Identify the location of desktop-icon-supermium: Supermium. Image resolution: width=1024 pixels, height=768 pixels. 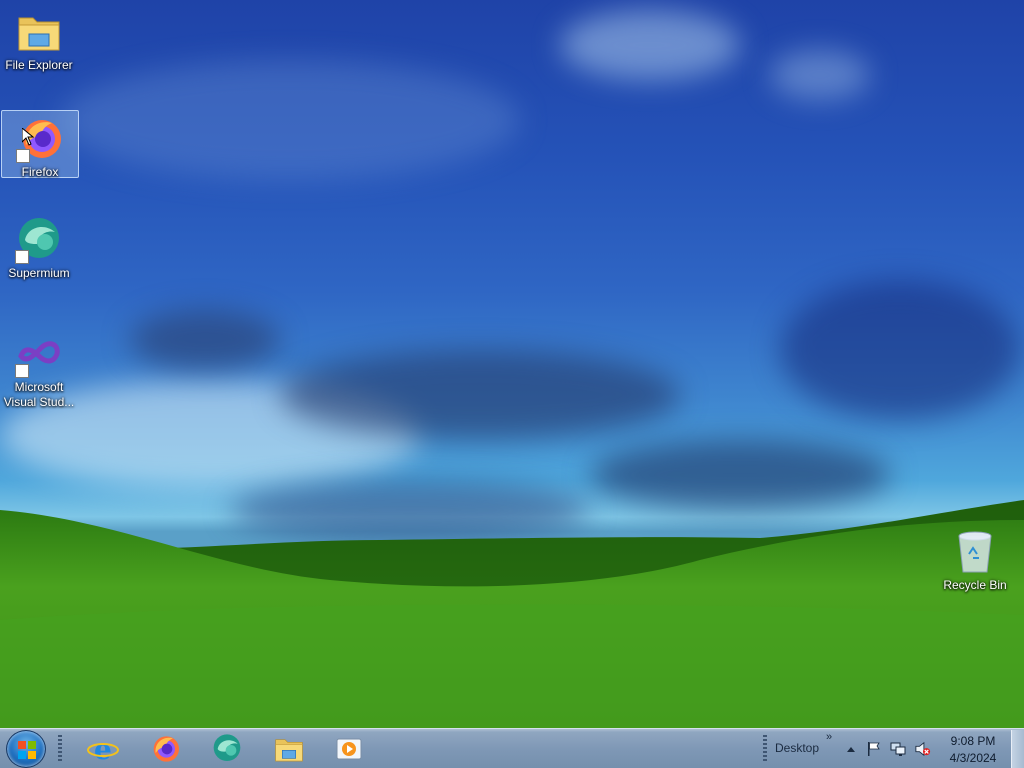
(39, 246).